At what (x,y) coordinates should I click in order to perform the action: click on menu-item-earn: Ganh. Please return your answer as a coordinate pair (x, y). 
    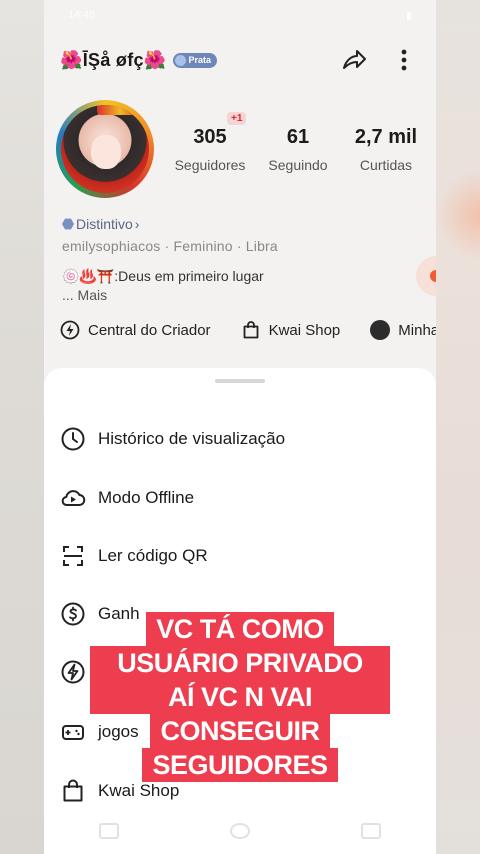
    Looking at the image, I should click on (100, 614).